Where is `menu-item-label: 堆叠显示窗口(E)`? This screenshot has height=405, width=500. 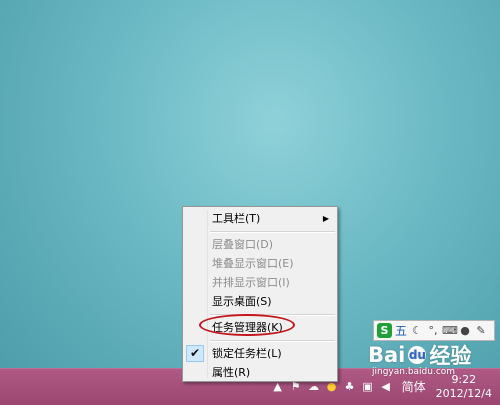
menu-item-label: 堆叠显示窗口(E) is located at coordinates (253, 263).